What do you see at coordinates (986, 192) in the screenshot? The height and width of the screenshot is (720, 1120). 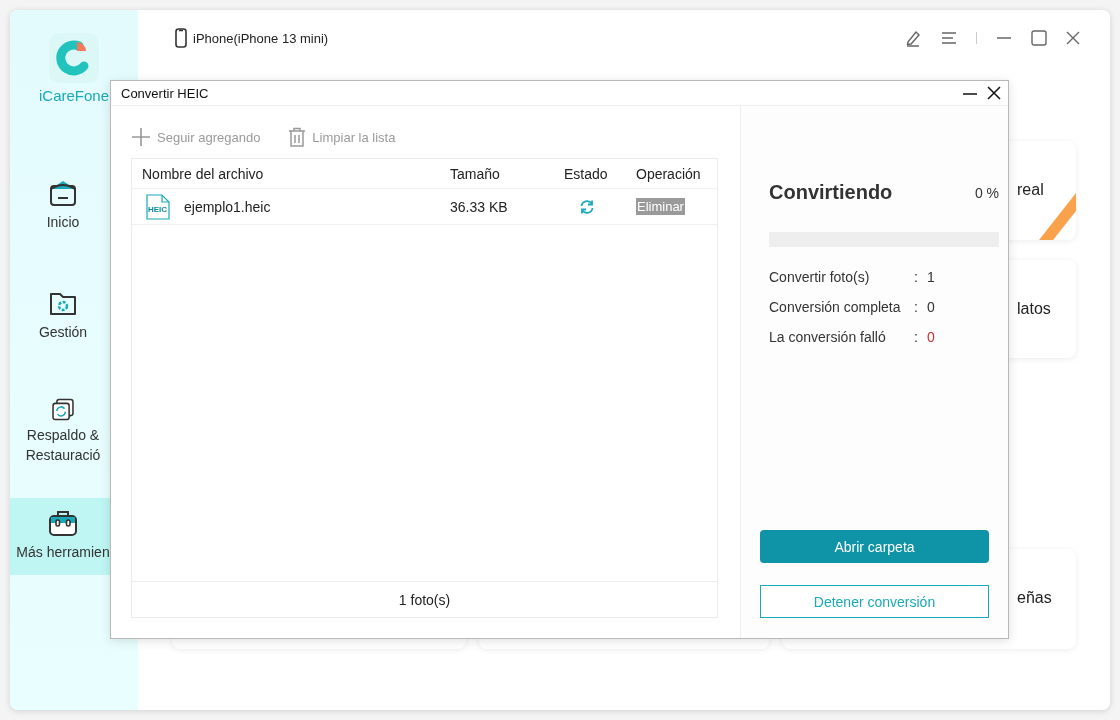 I see `progress-reading: 0 %` at bounding box center [986, 192].